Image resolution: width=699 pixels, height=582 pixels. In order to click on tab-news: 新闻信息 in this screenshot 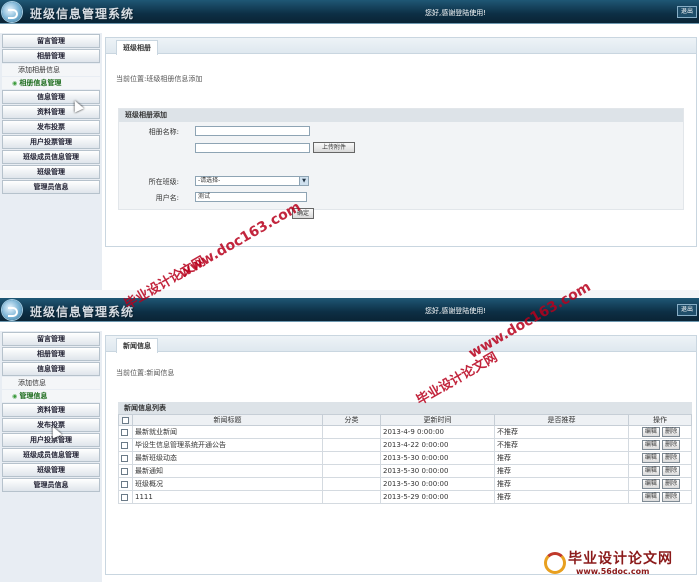, I will do `click(137, 345)`.